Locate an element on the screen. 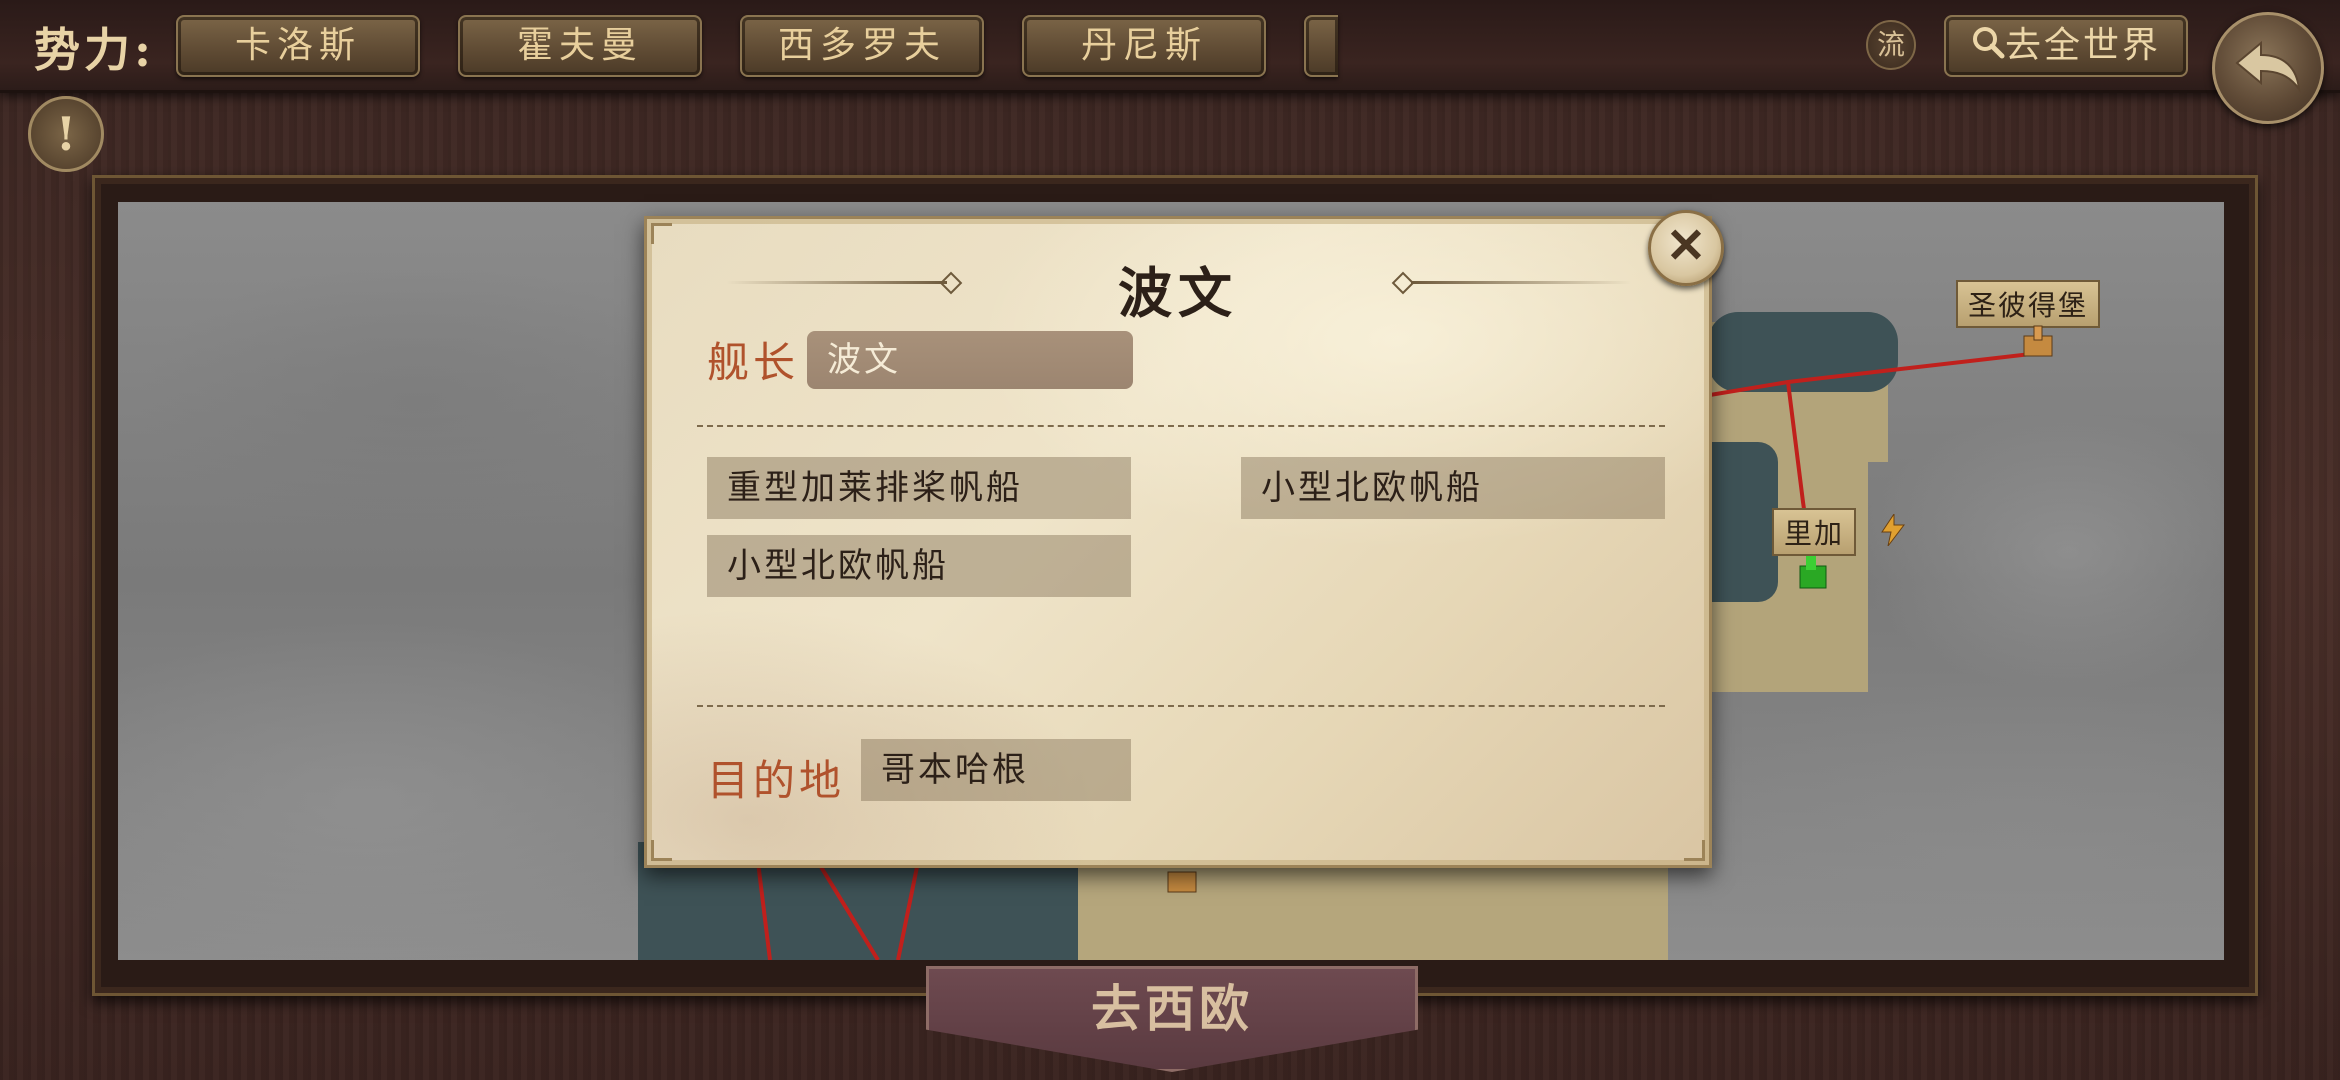 The image size is (2340, 1080). search-world-button: 去全世界 is located at coordinates (2066, 46).